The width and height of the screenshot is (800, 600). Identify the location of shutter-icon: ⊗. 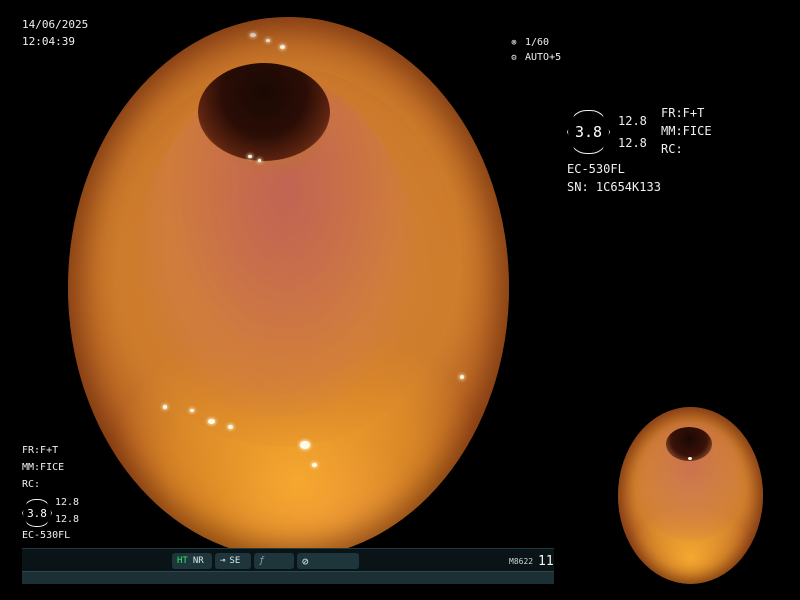
(514, 43).